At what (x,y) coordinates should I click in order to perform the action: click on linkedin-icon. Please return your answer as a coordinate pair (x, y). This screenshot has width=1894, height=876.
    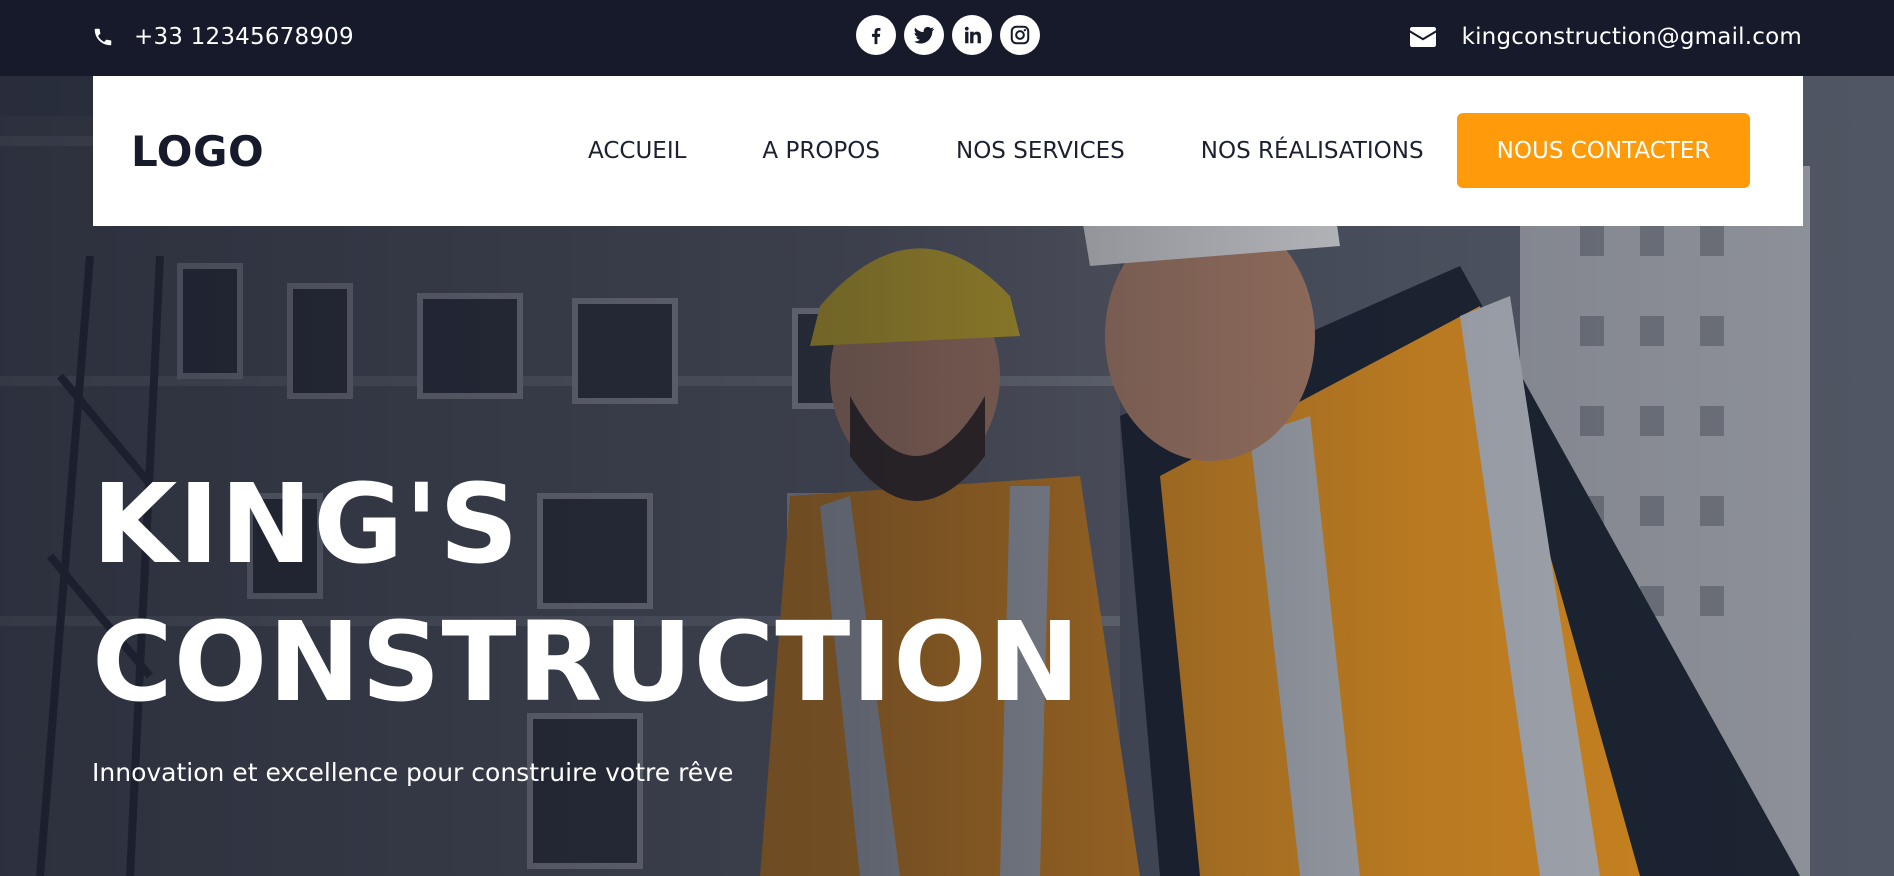
    Looking at the image, I should click on (972, 35).